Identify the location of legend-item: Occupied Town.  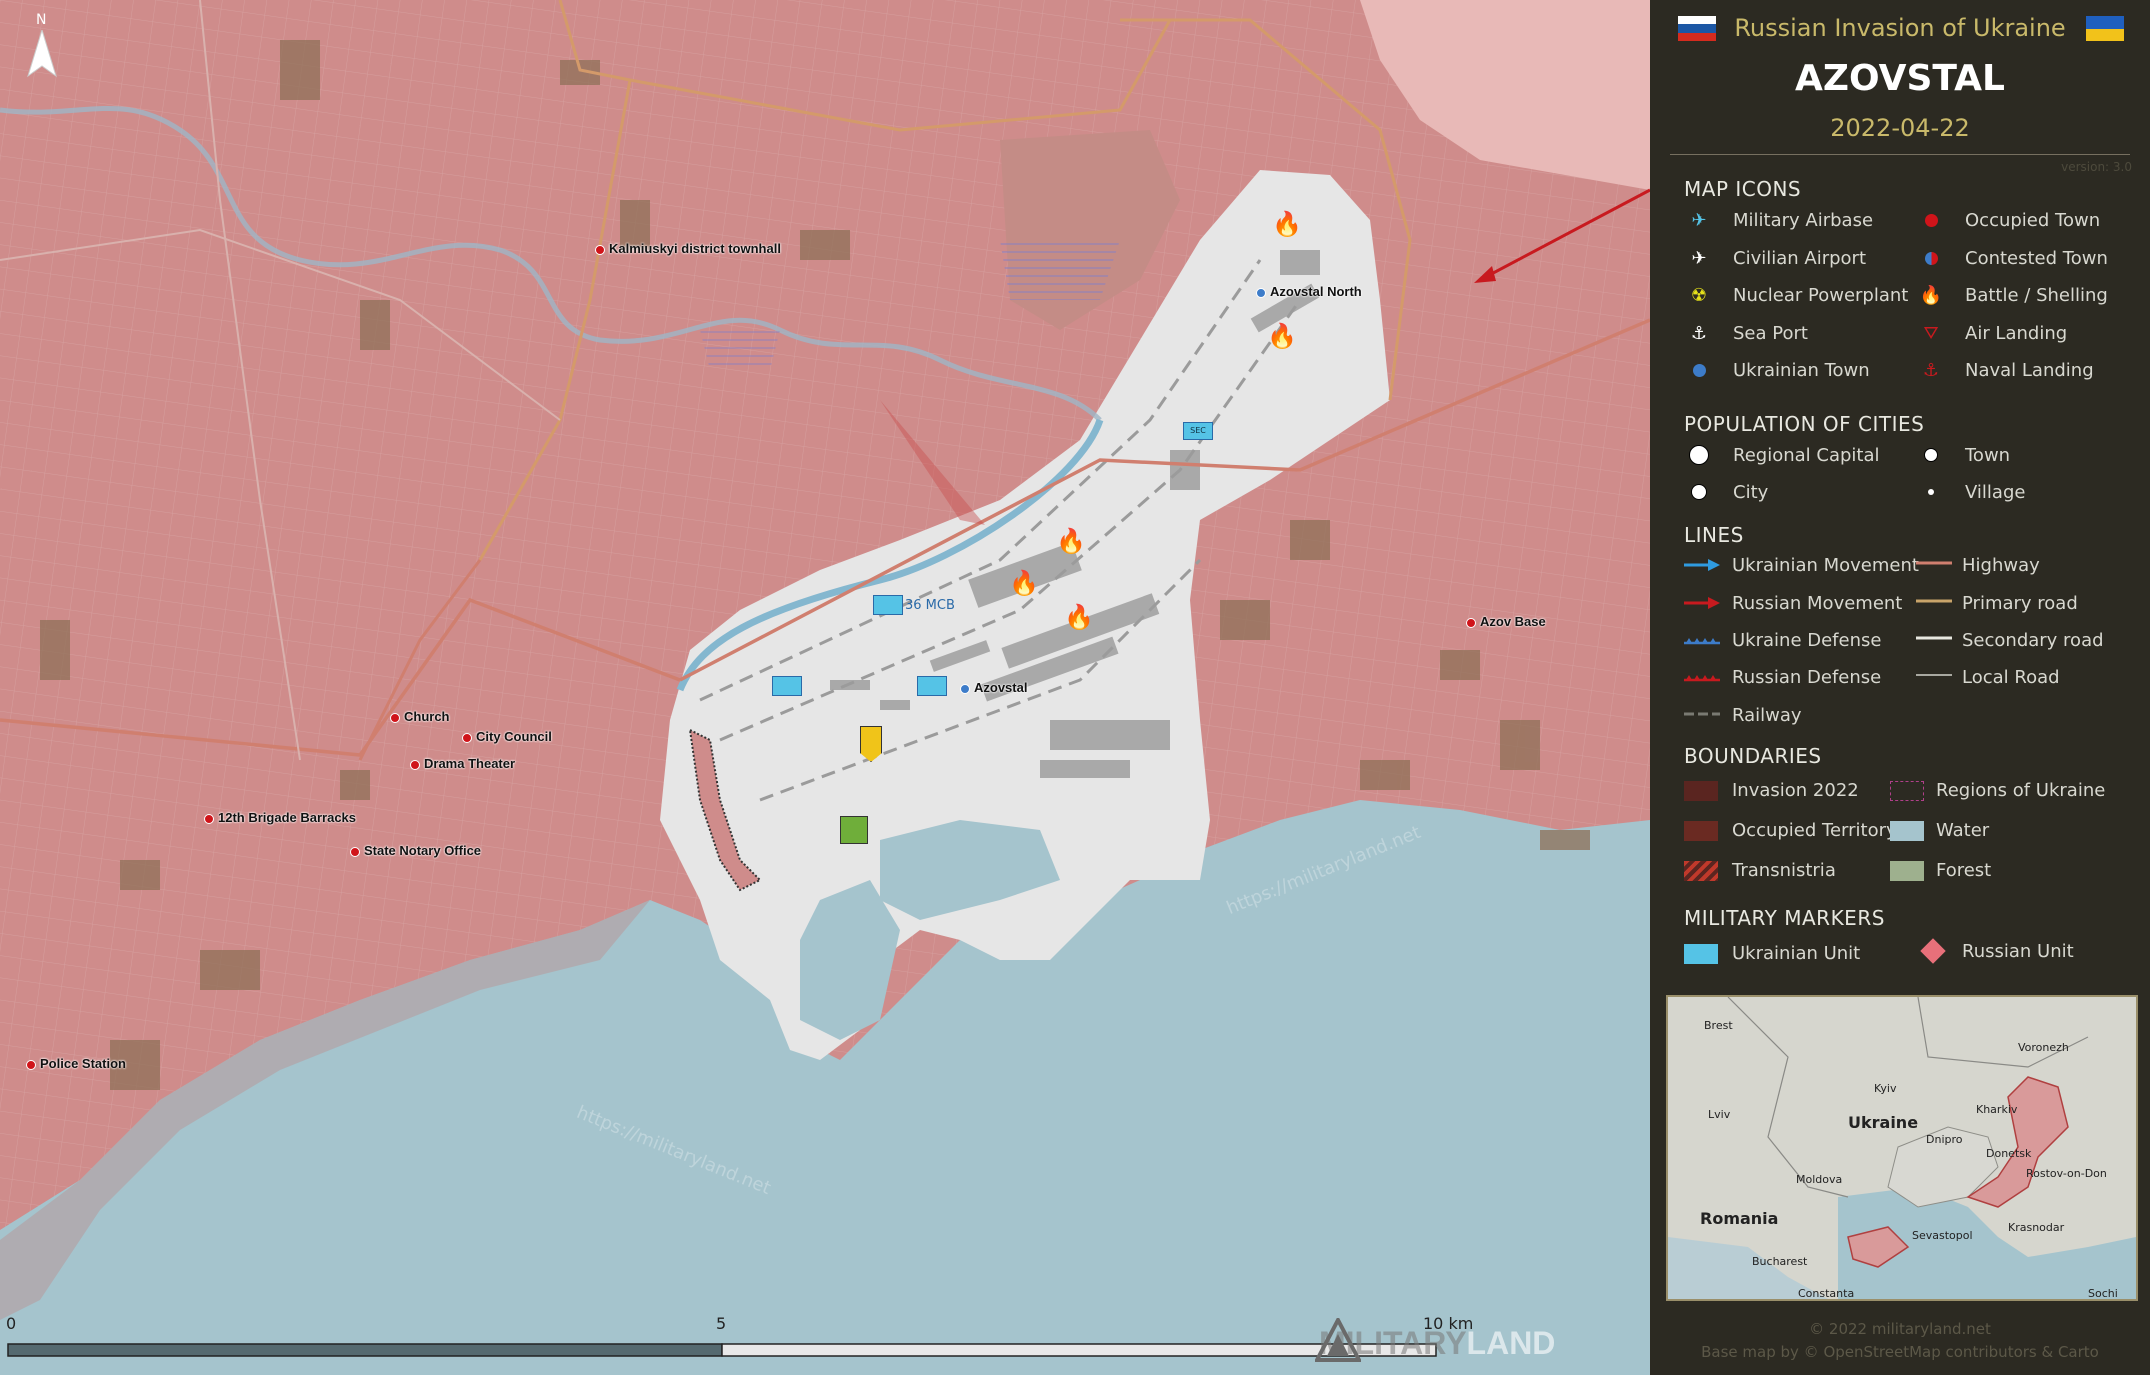
(2033, 220).